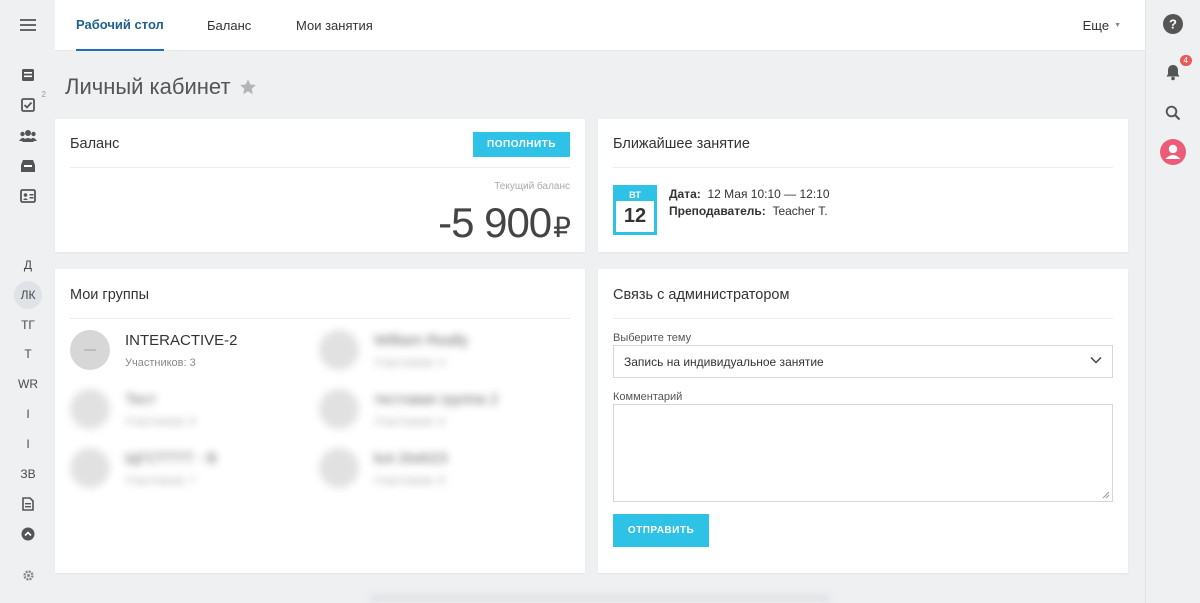 Image resolution: width=1200 pixels, height=603 pixels. I want to click on sidebar-item-label: ТГ, so click(28, 325).